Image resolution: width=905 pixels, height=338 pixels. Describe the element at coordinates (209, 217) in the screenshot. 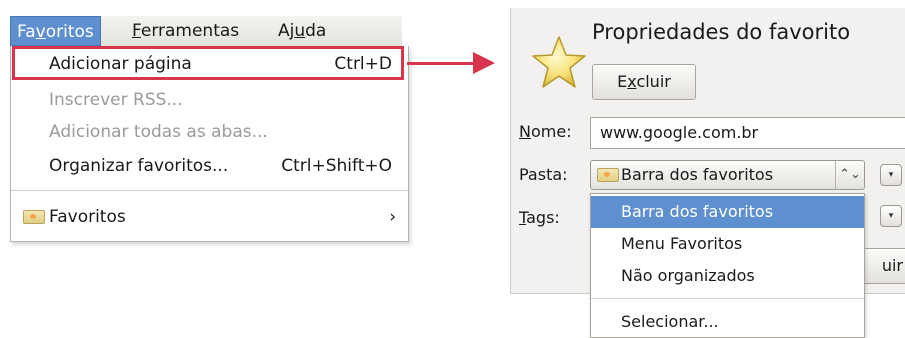

I see `menu-item-favoritos-submenu: Favoritos ›` at that location.